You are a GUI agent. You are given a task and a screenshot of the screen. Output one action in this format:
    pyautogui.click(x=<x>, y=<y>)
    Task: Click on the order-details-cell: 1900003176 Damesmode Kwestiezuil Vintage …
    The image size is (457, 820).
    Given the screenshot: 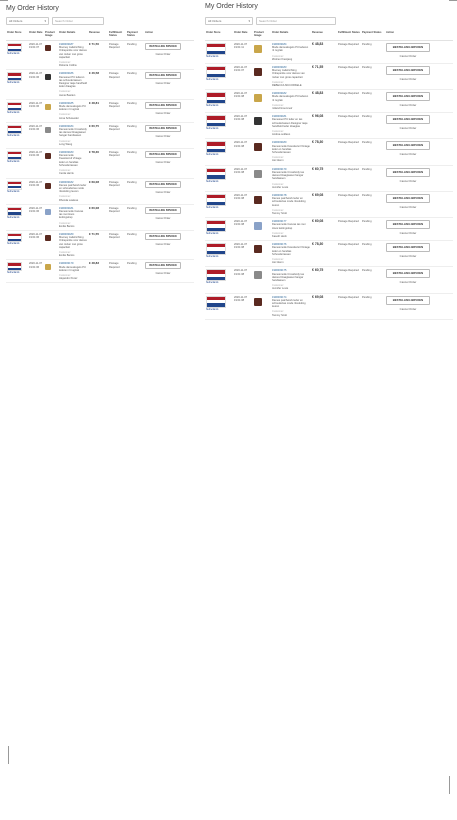 What is the action you would take?
    pyautogui.click(x=291, y=254)
    